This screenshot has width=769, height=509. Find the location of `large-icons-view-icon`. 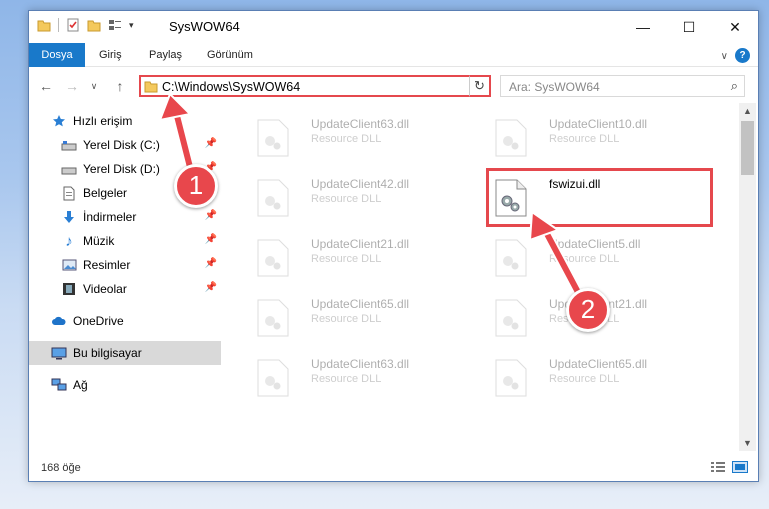

large-icons-view-icon is located at coordinates (740, 467).